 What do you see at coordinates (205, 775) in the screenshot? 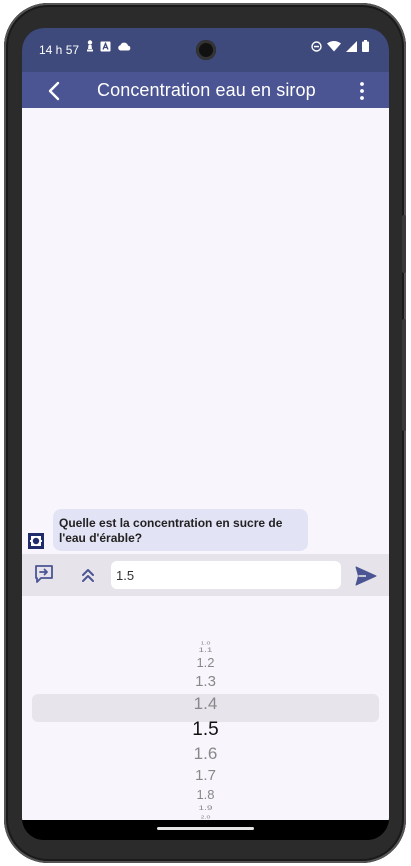
I see `picker-item: 1.7` at bounding box center [205, 775].